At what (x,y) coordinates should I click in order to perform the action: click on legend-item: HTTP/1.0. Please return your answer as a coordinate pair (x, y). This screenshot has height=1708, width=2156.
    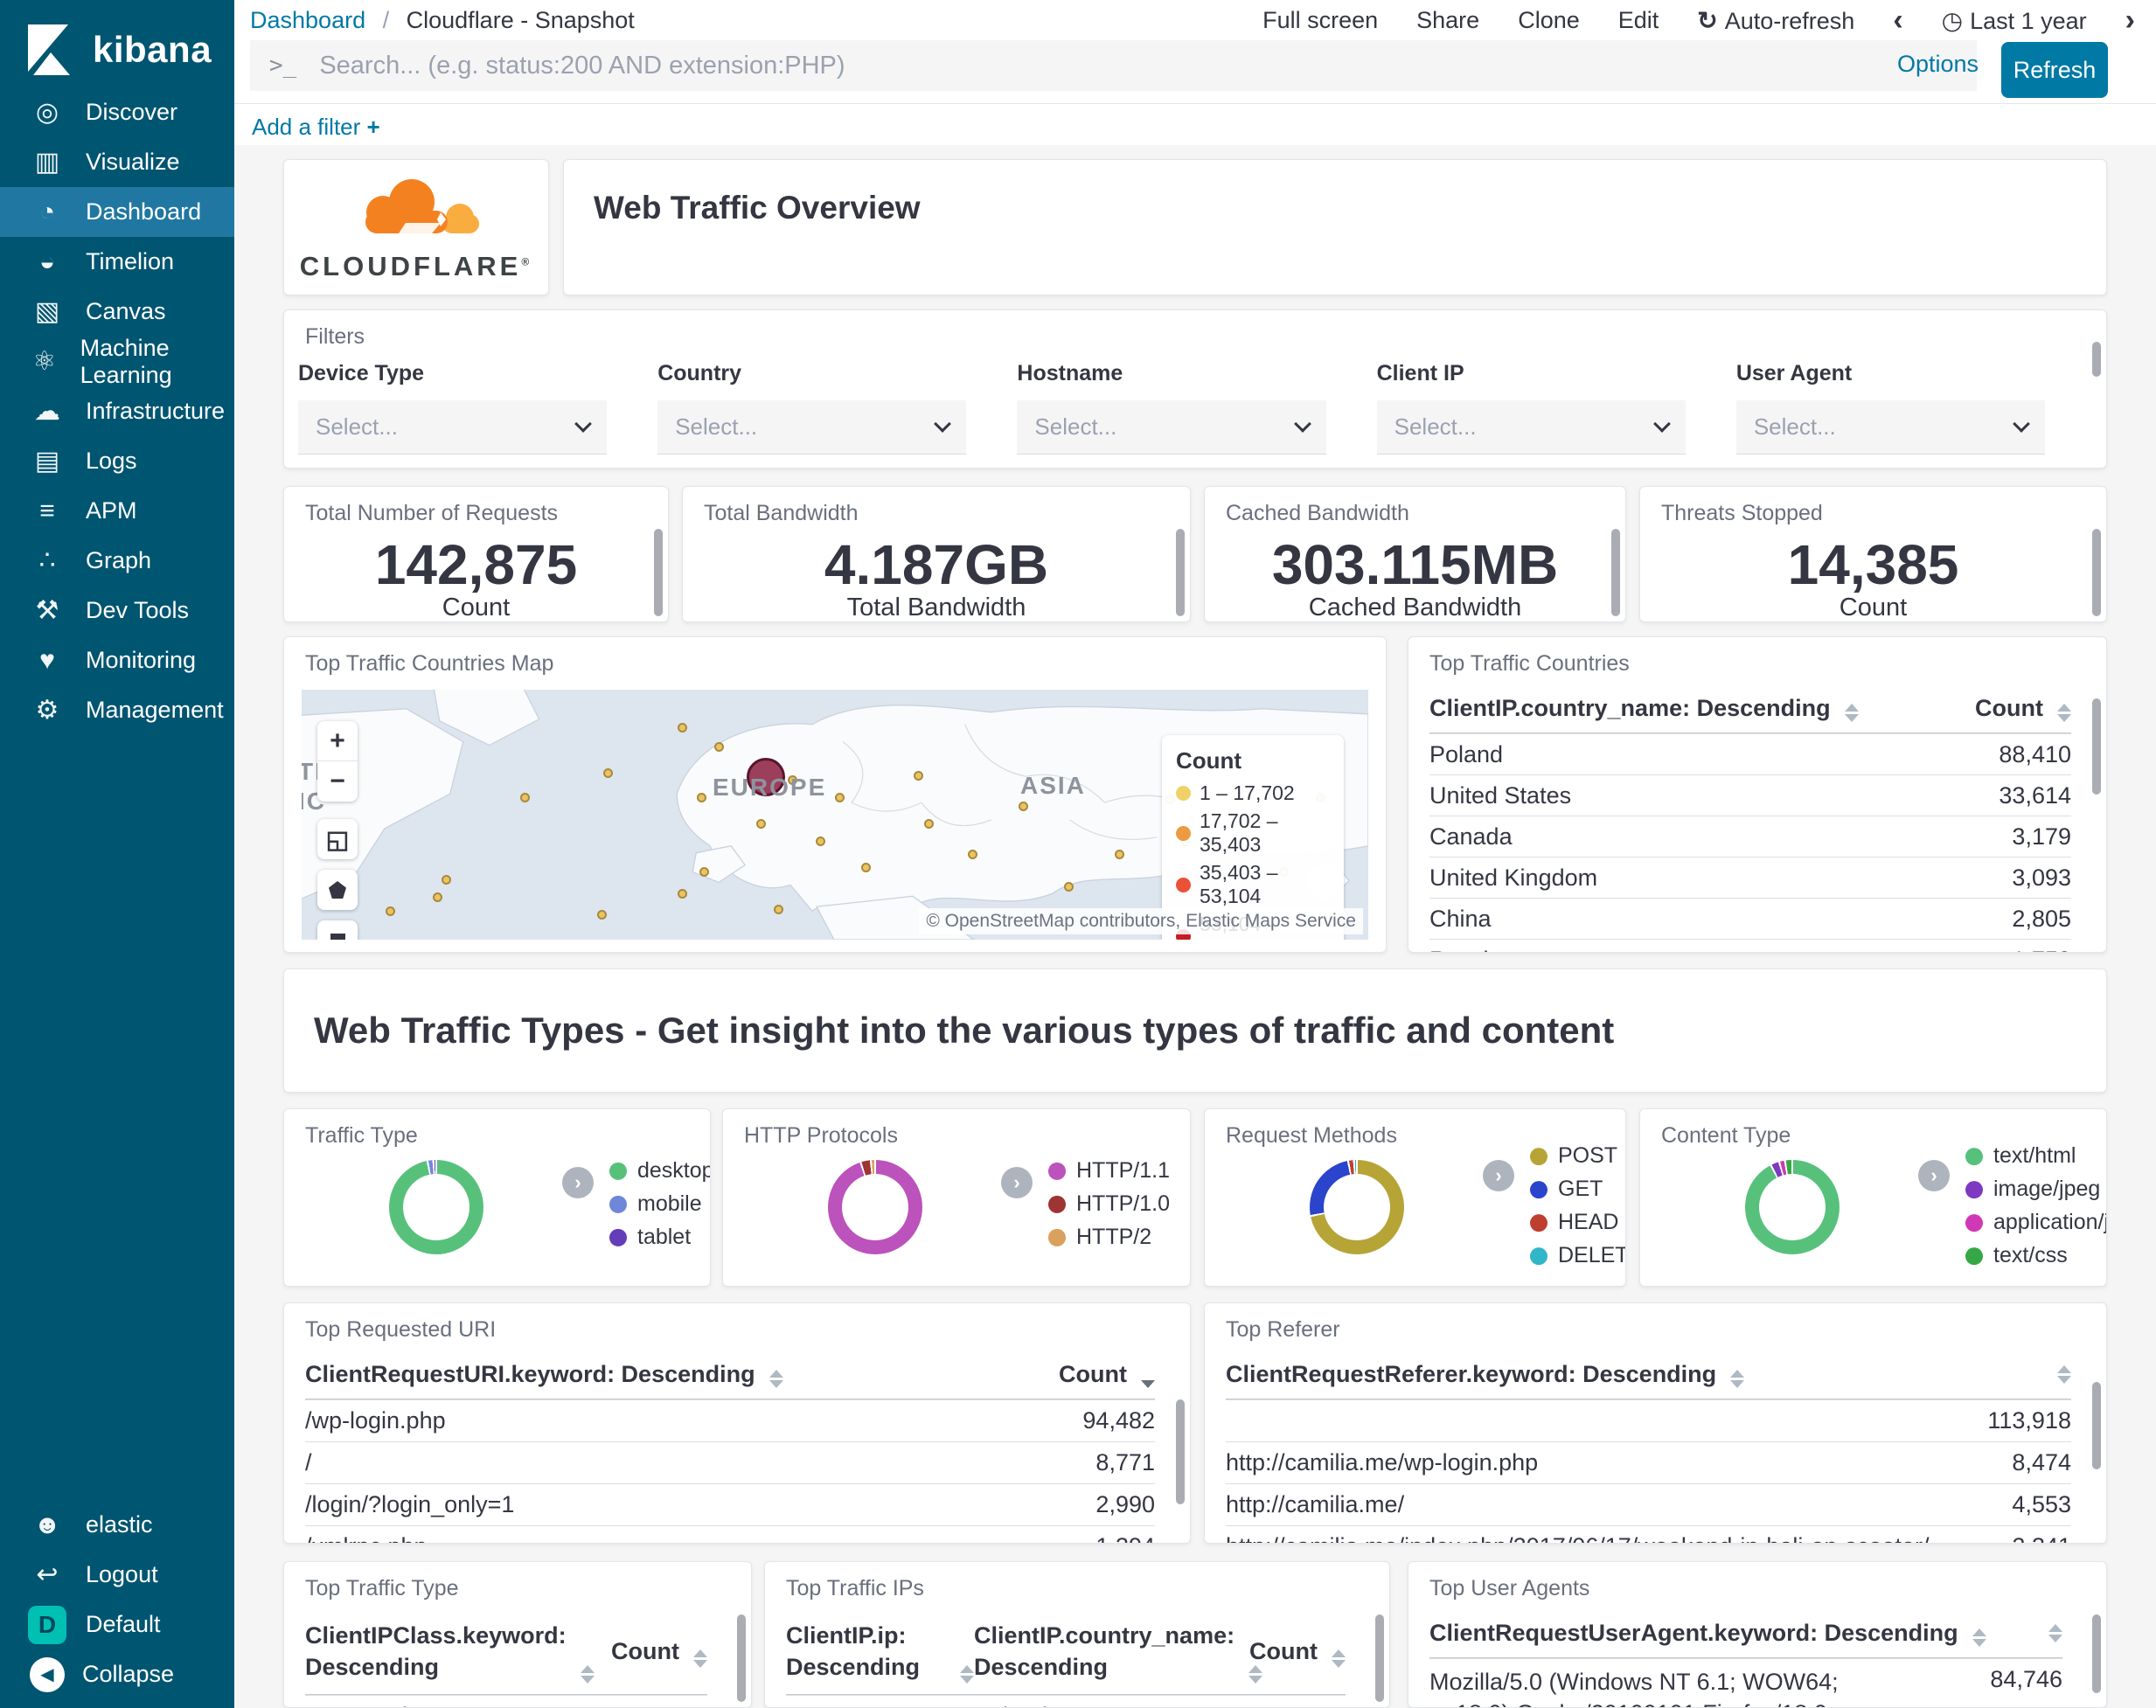
    Looking at the image, I should click on (1109, 1204).